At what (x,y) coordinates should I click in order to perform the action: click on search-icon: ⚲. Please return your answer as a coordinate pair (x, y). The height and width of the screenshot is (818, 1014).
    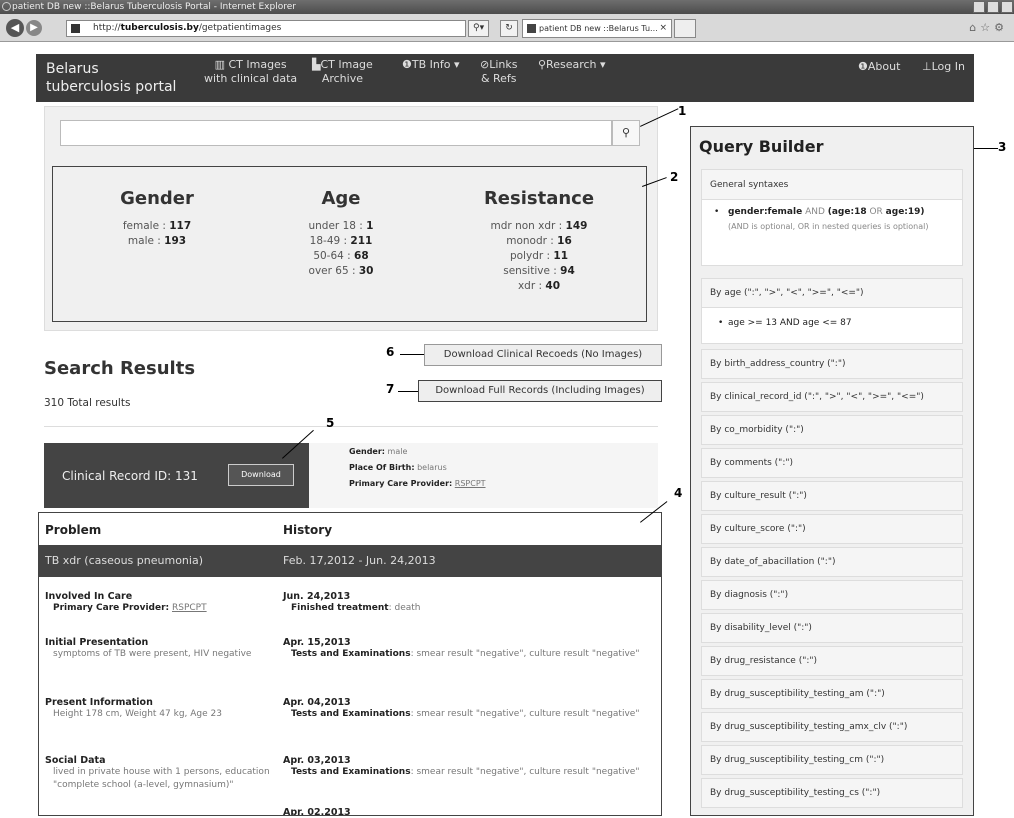
    Looking at the image, I should click on (626, 132).